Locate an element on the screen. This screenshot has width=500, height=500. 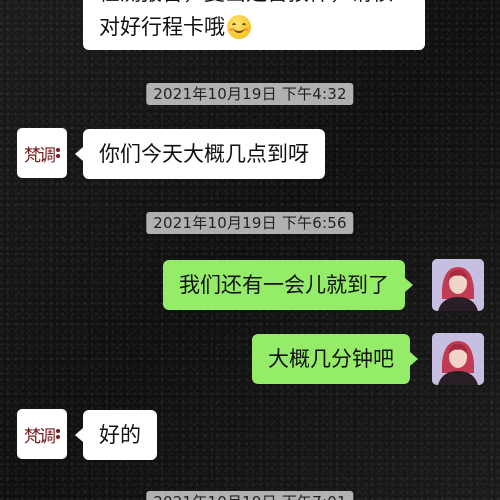
timestamp: 2021年10月19日 下午7:01 is located at coordinates (250, 495).